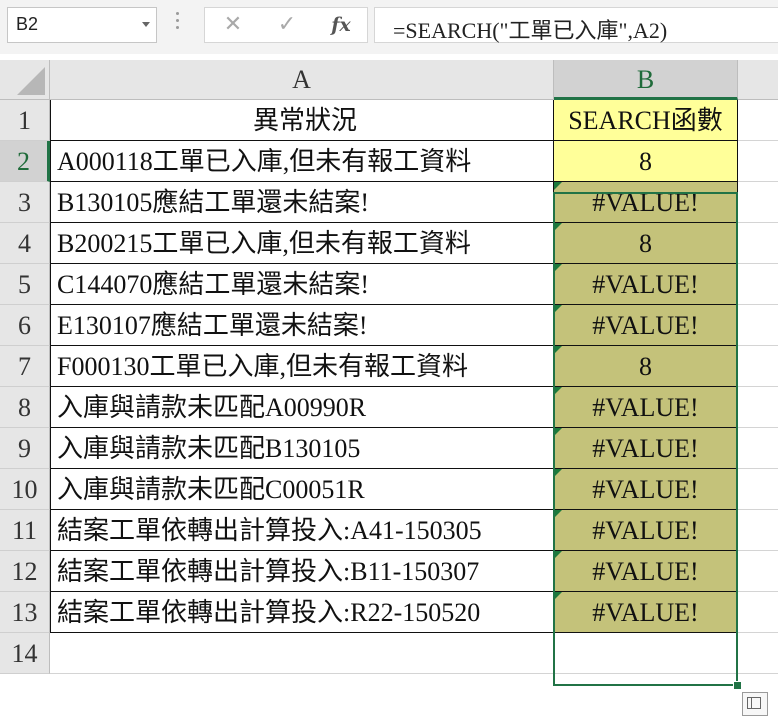 The width and height of the screenshot is (778, 716). Describe the element at coordinates (146, 24) in the screenshot. I see `chevron-down-icon` at that location.